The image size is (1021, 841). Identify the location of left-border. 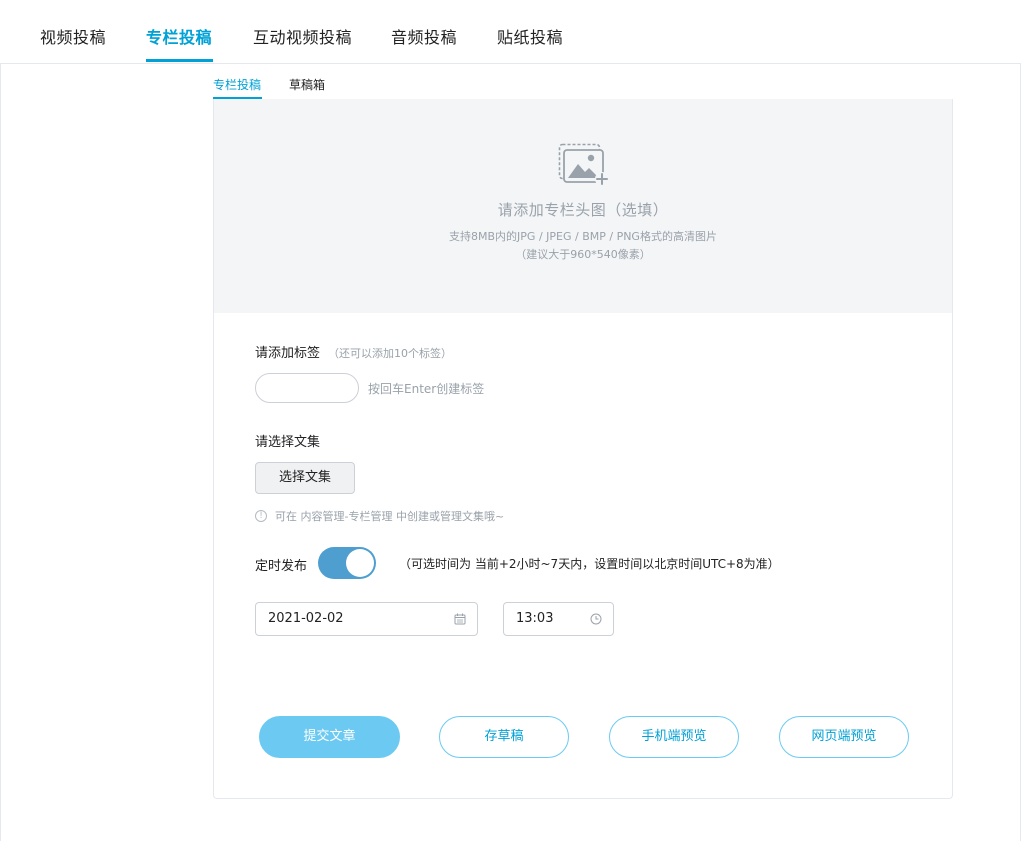
(0, 452).